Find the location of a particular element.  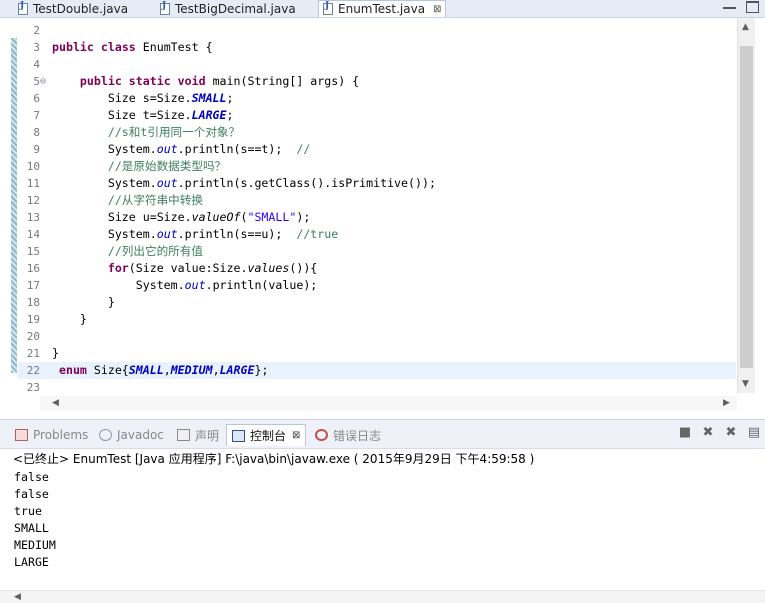

static-method: values is located at coordinates (268, 268).